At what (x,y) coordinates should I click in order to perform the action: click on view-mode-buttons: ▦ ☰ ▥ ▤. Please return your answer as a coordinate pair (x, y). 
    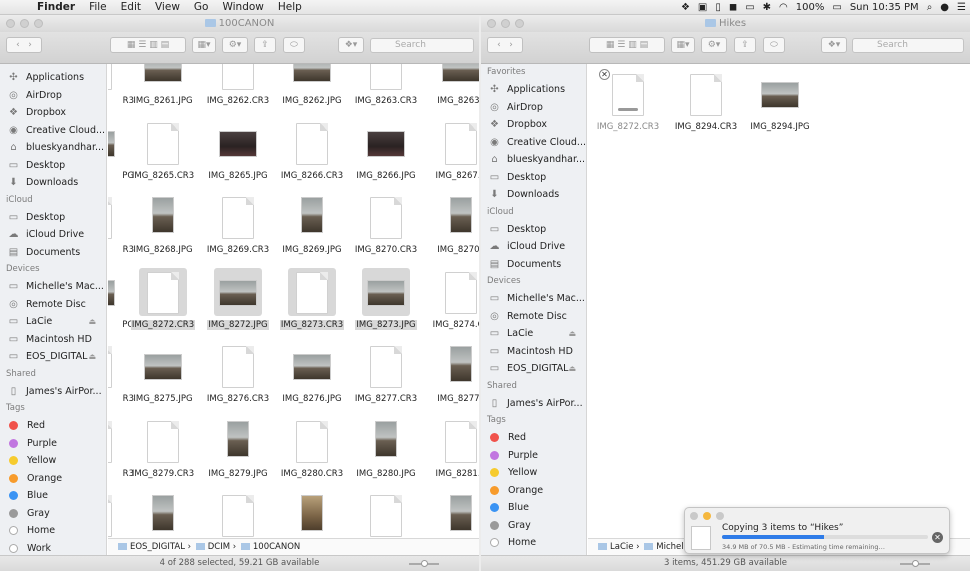
    Looking at the image, I should click on (148, 45).